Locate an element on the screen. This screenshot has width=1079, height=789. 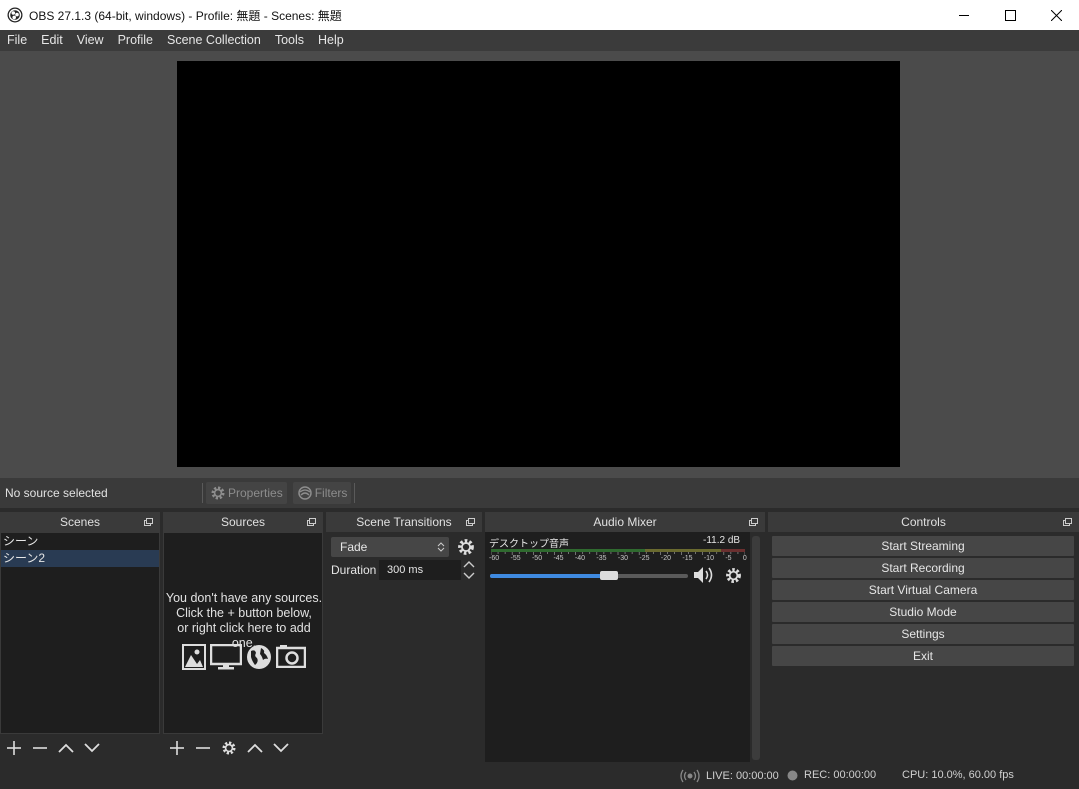
close-button is located at coordinates (1056, 15).